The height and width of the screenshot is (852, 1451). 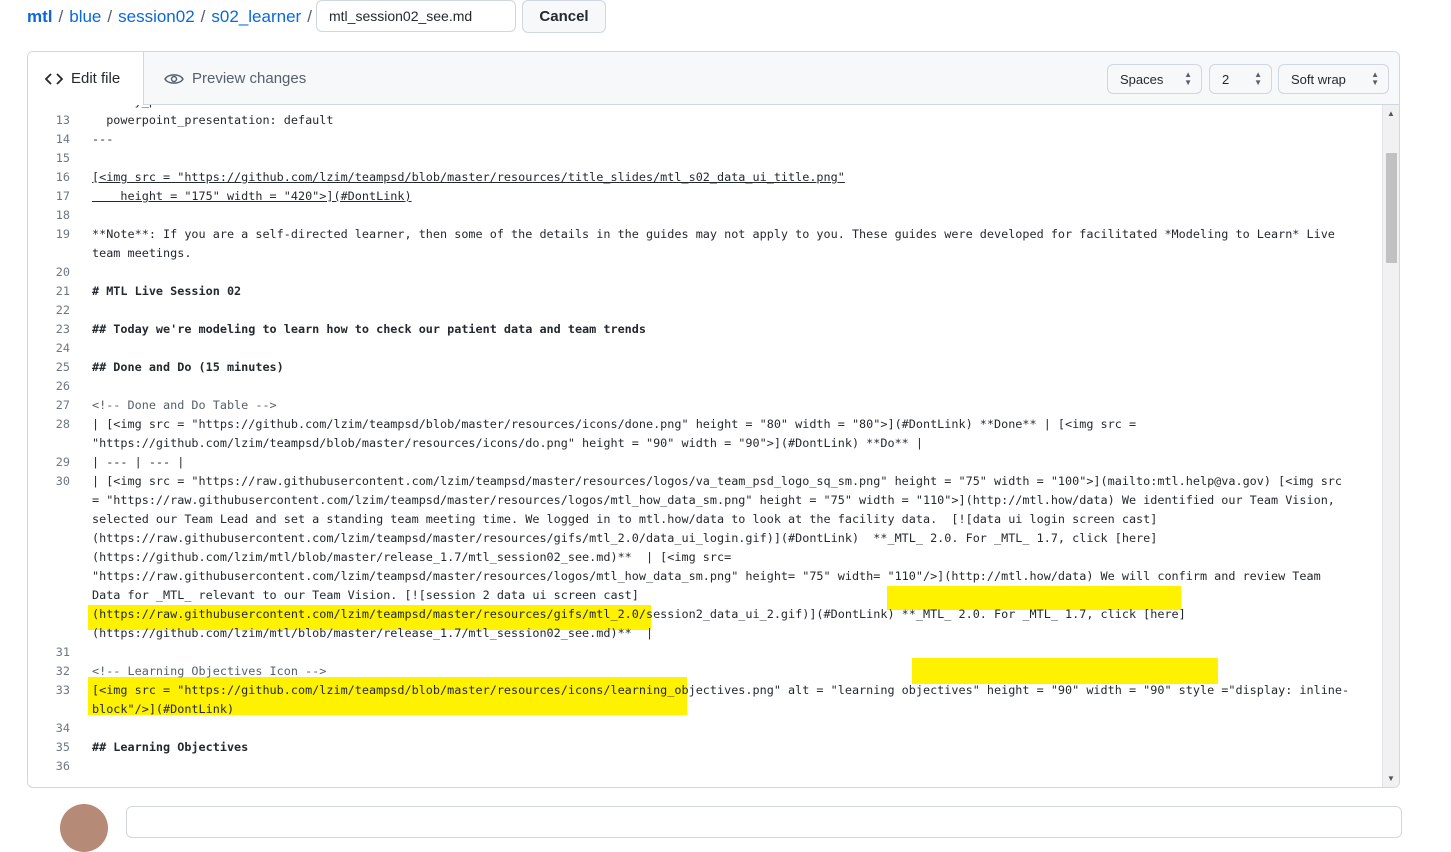 What do you see at coordinates (163, 709) in the screenshot?
I see `line-text: block"/>](#DontLink)` at bounding box center [163, 709].